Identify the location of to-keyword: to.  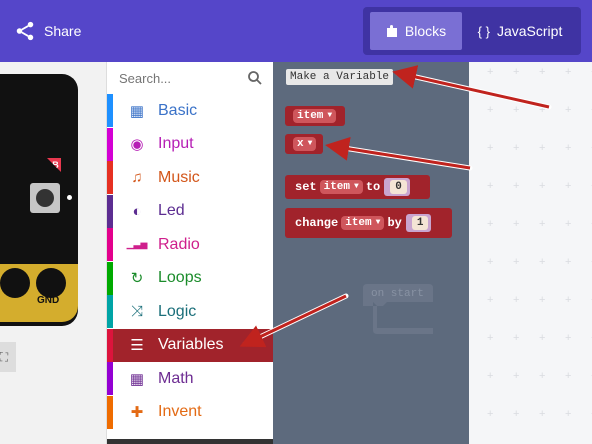
(373, 187).